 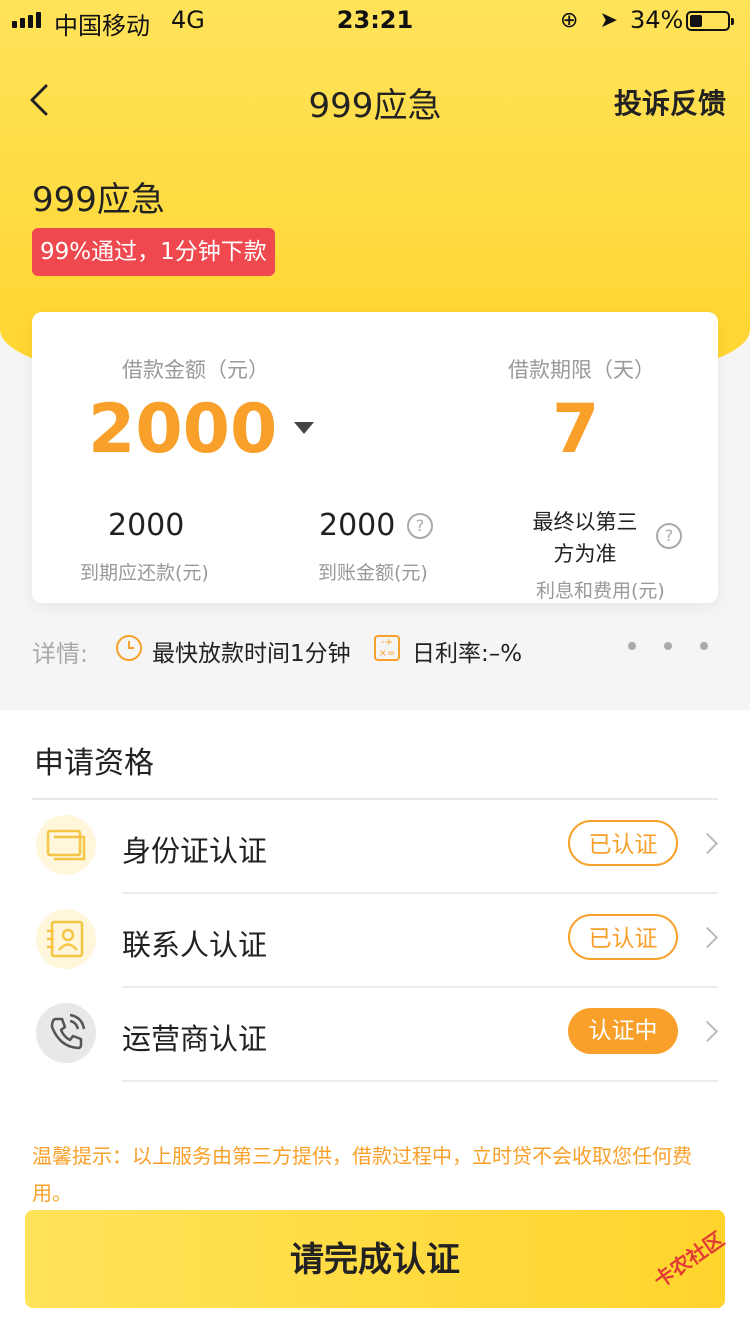 I want to click on qualification-item-id-card: 身份证认证 已认证, so click(x=375, y=847).